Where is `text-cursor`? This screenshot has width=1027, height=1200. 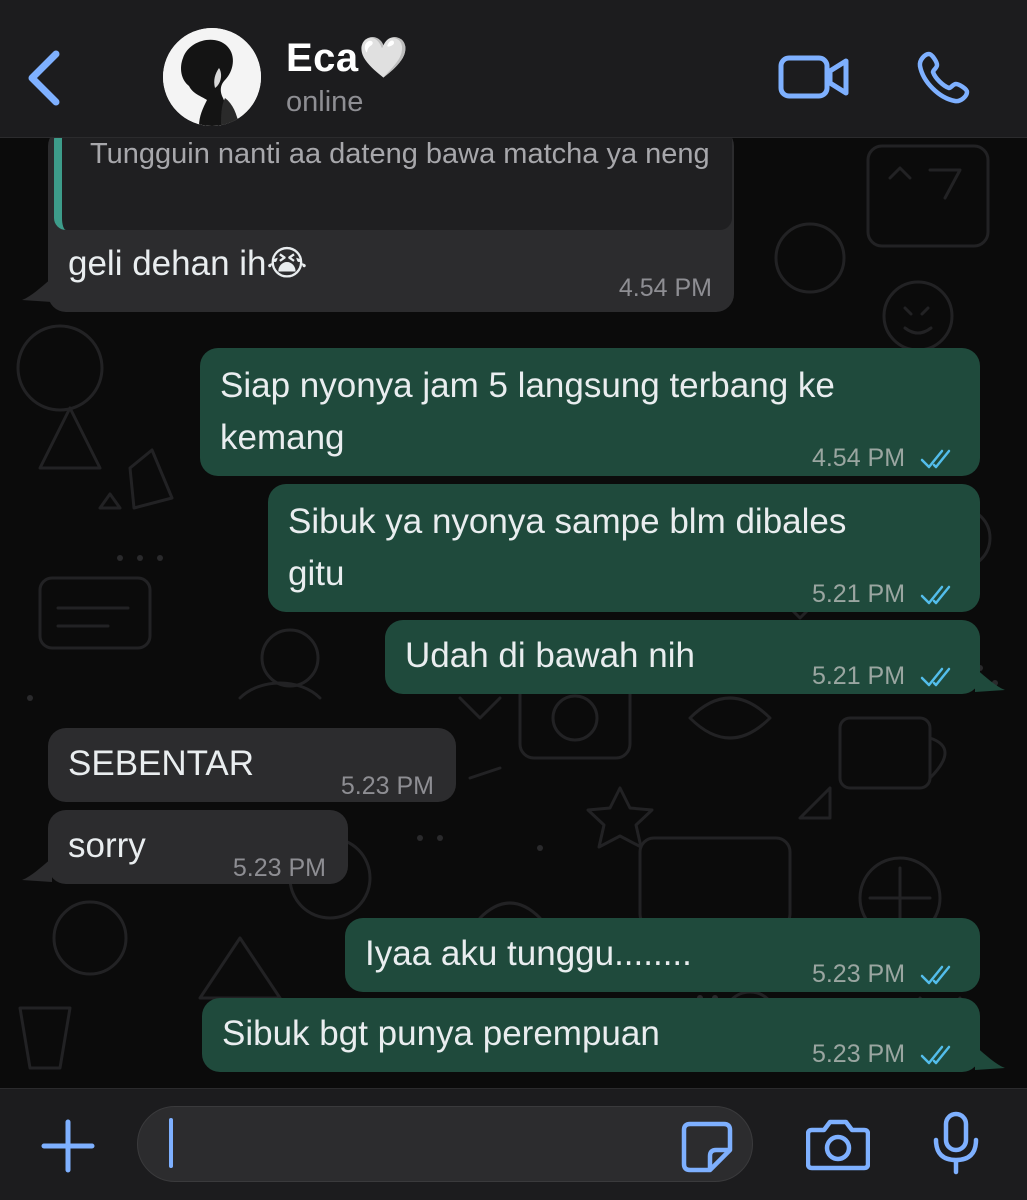
text-cursor is located at coordinates (171, 1143).